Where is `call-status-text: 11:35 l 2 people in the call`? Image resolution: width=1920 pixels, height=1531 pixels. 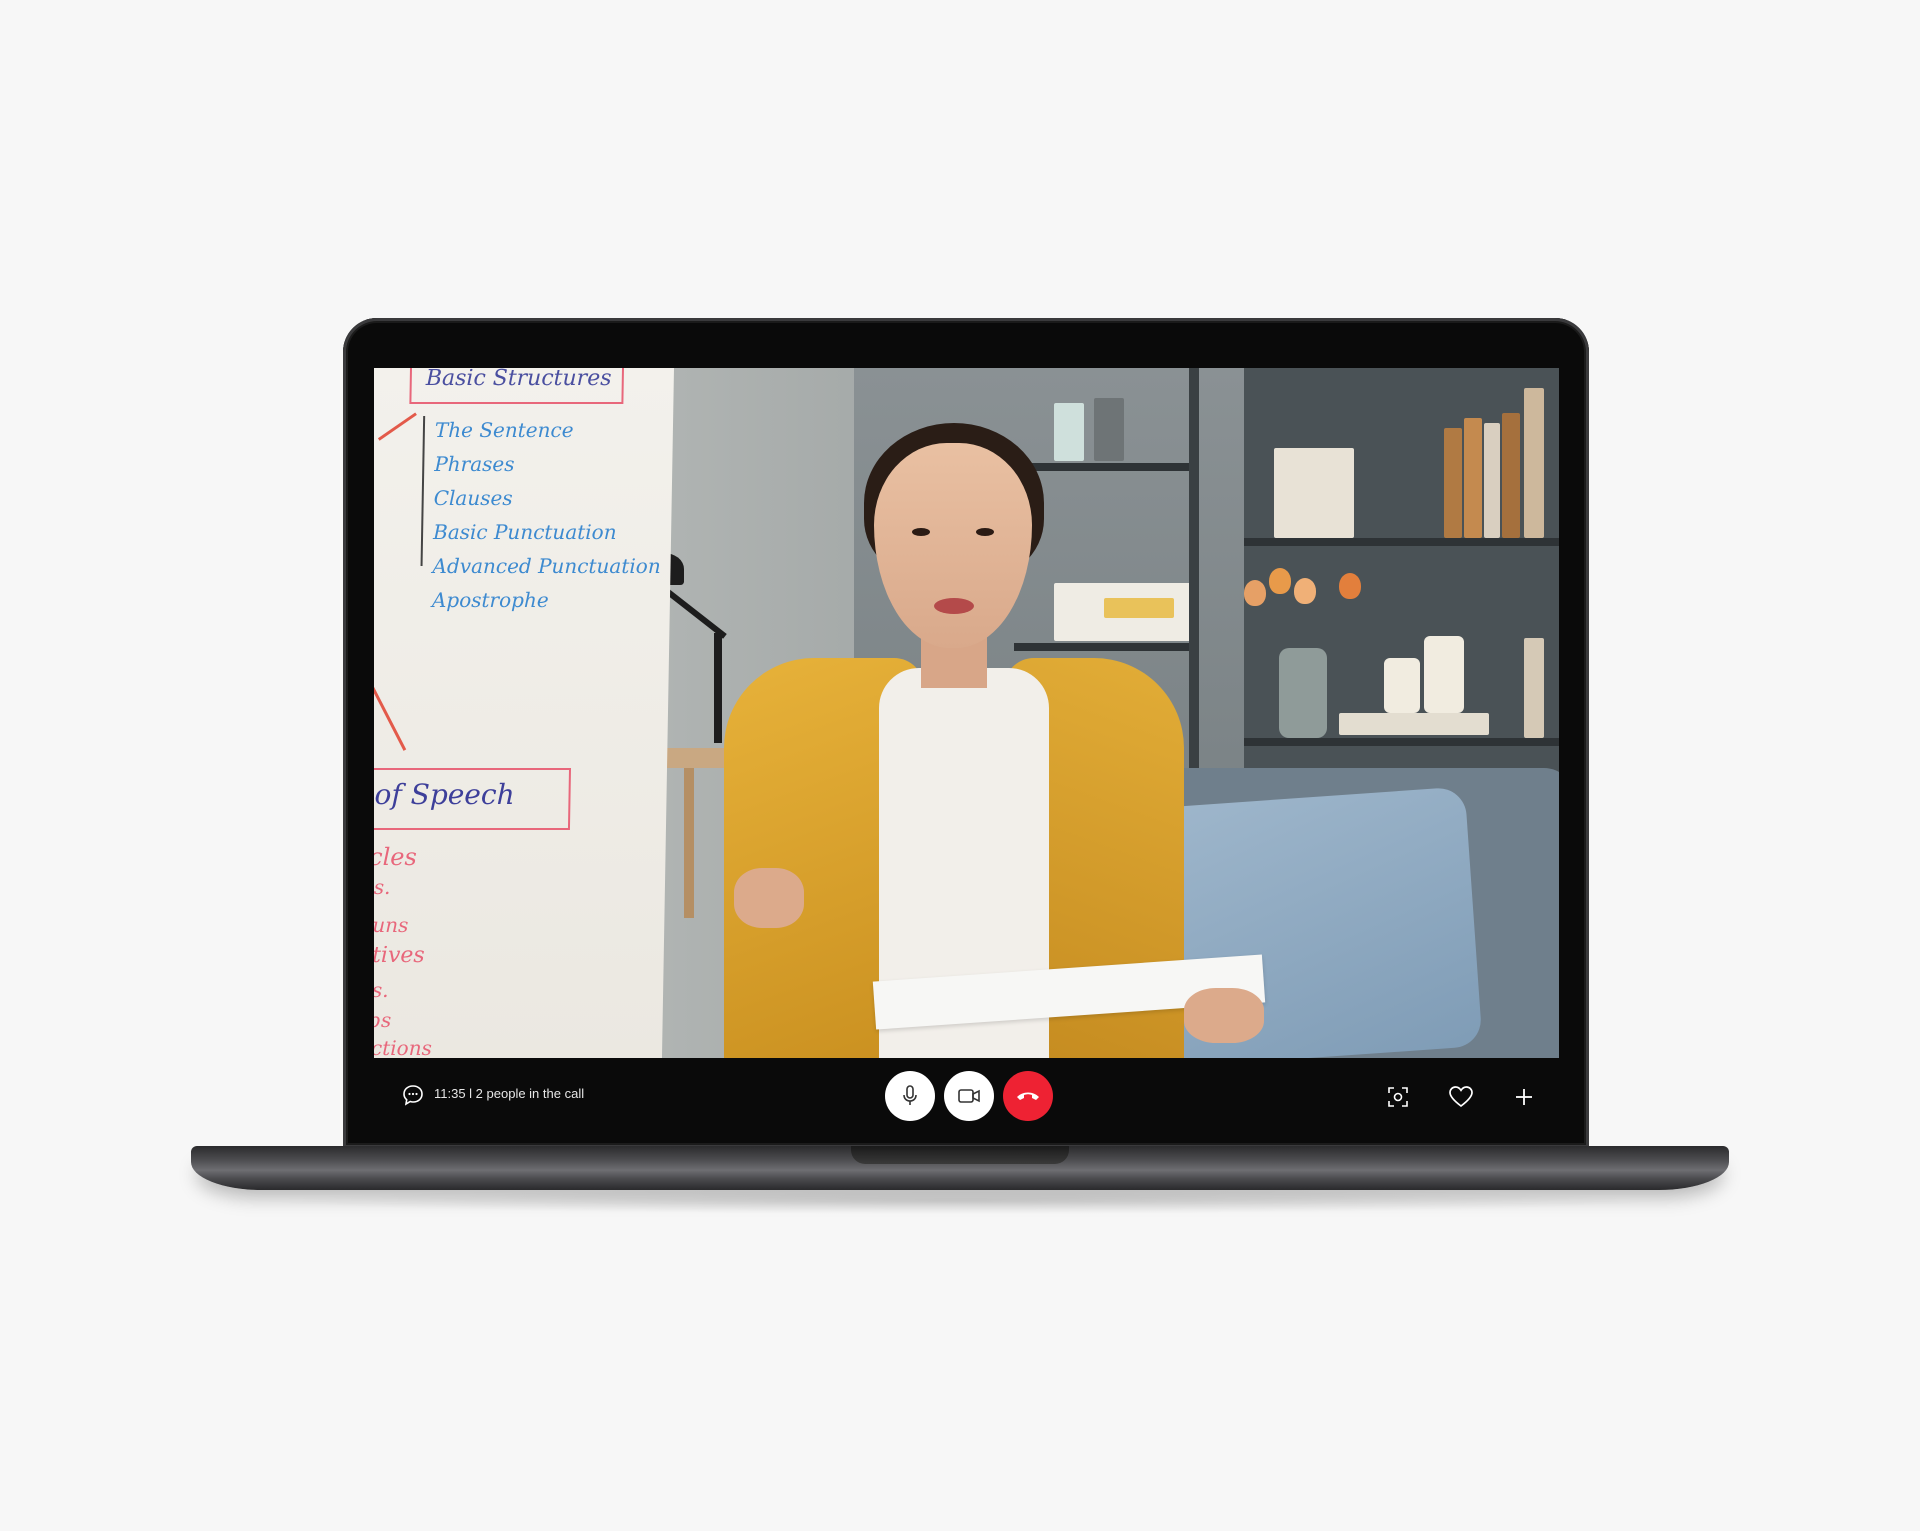
call-status-text: 11:35 l 2 people in the call is located at coordinates (509, 1093).